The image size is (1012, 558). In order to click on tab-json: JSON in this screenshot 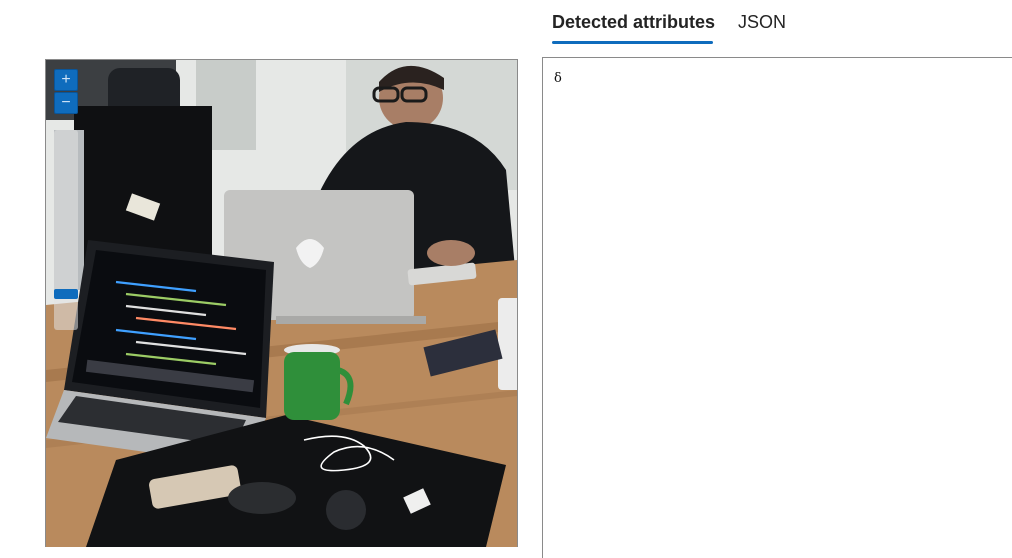, I will do `click(762, 22)`.